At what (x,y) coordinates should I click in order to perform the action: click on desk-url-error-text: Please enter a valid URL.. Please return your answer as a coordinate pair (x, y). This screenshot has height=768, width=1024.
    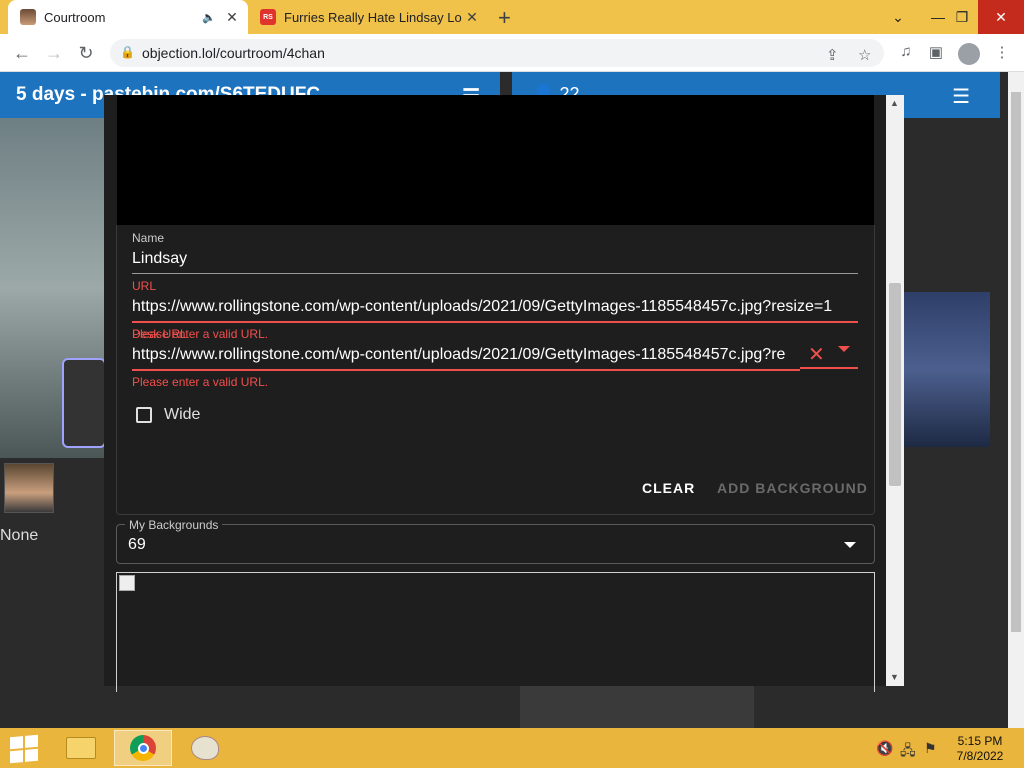
    Looking at the image, I should click on (200, 382).